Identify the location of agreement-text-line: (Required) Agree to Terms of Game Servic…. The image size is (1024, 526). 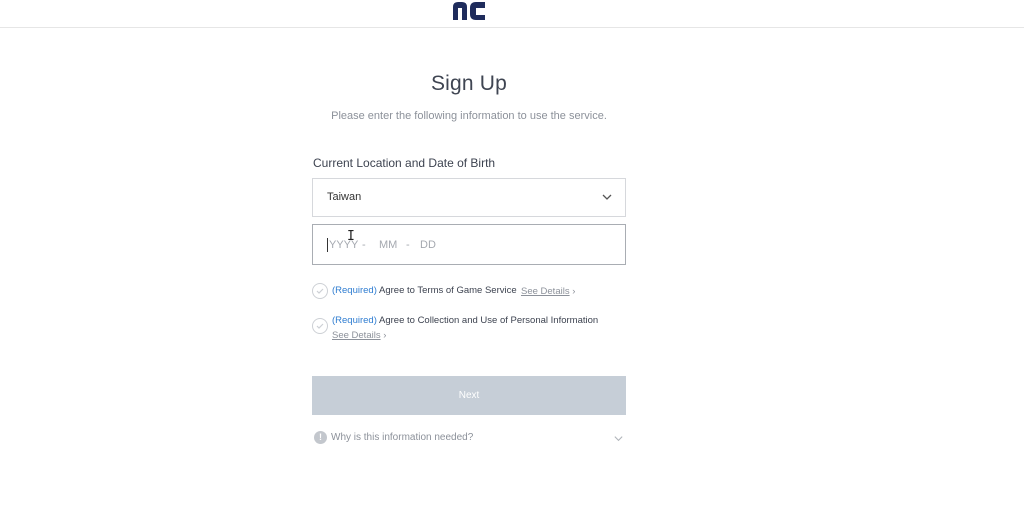
(424, 290).